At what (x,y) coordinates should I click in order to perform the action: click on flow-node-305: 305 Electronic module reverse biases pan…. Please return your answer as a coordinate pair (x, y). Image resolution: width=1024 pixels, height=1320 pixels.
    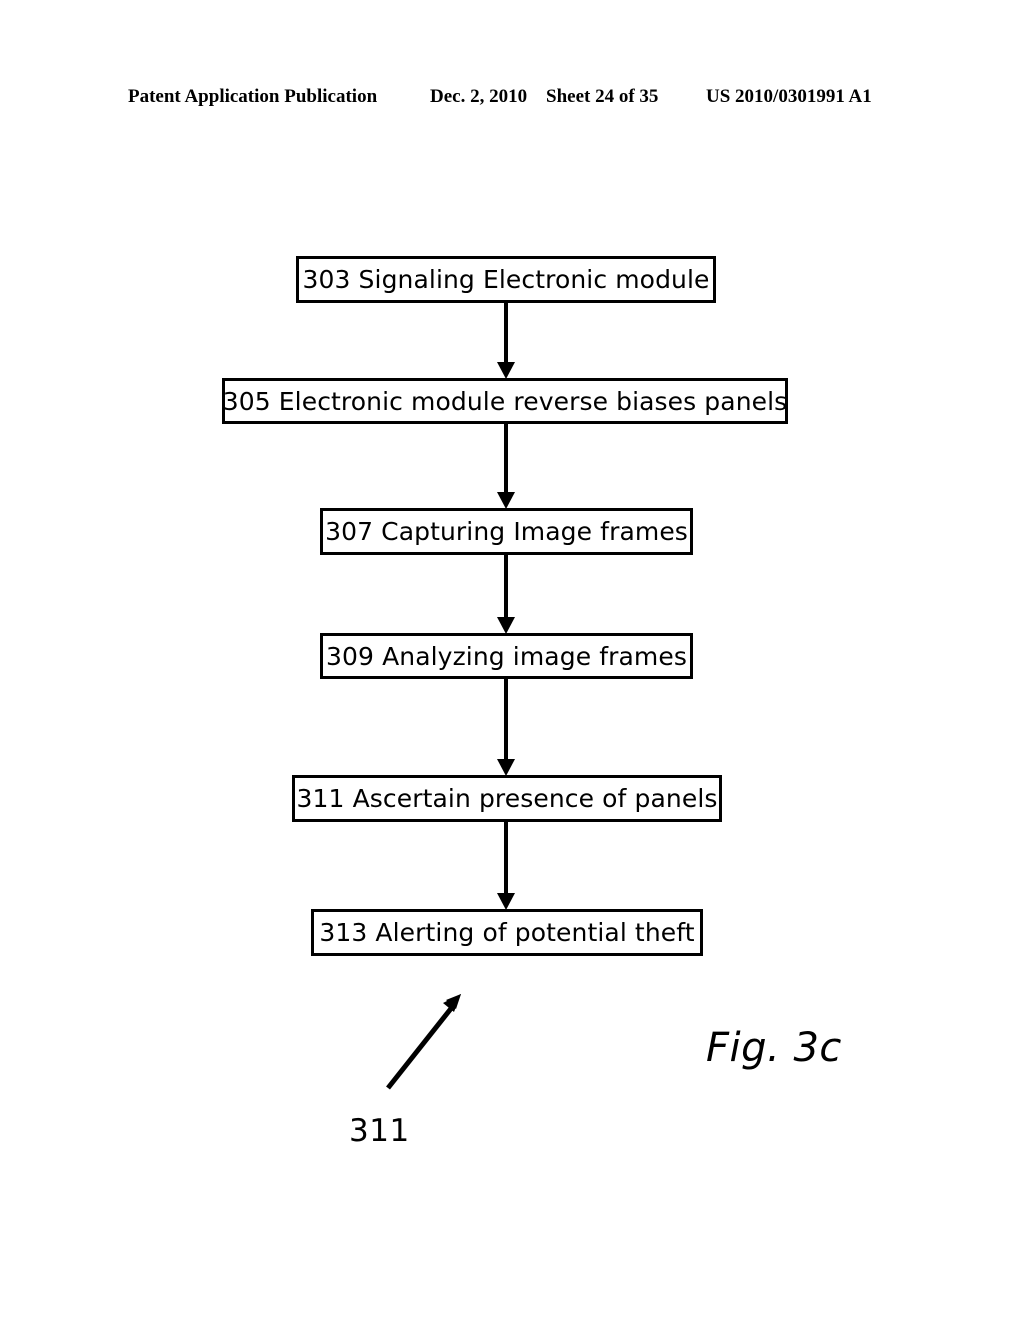
    Looking at the image, I should click on (505, 401).